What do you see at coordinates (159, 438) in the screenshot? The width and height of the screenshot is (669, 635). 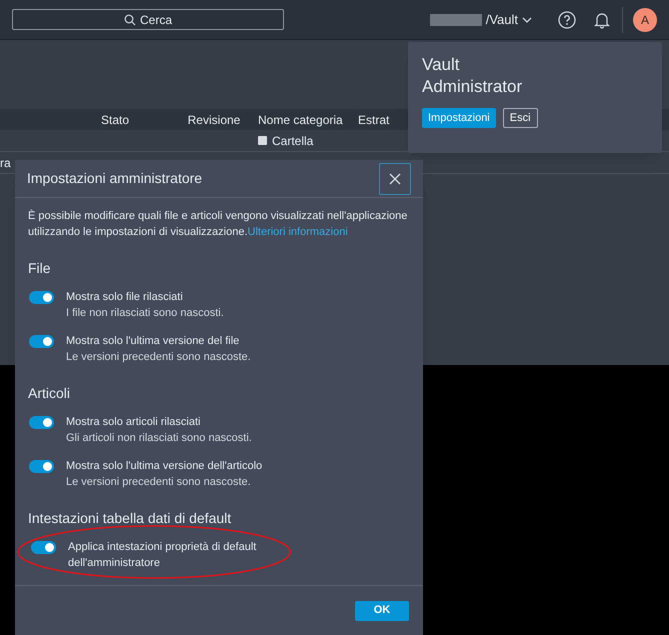 I see `setting-description: Gli articoli non rilasciati sono nascosti.` at bounding box center [159, 438].